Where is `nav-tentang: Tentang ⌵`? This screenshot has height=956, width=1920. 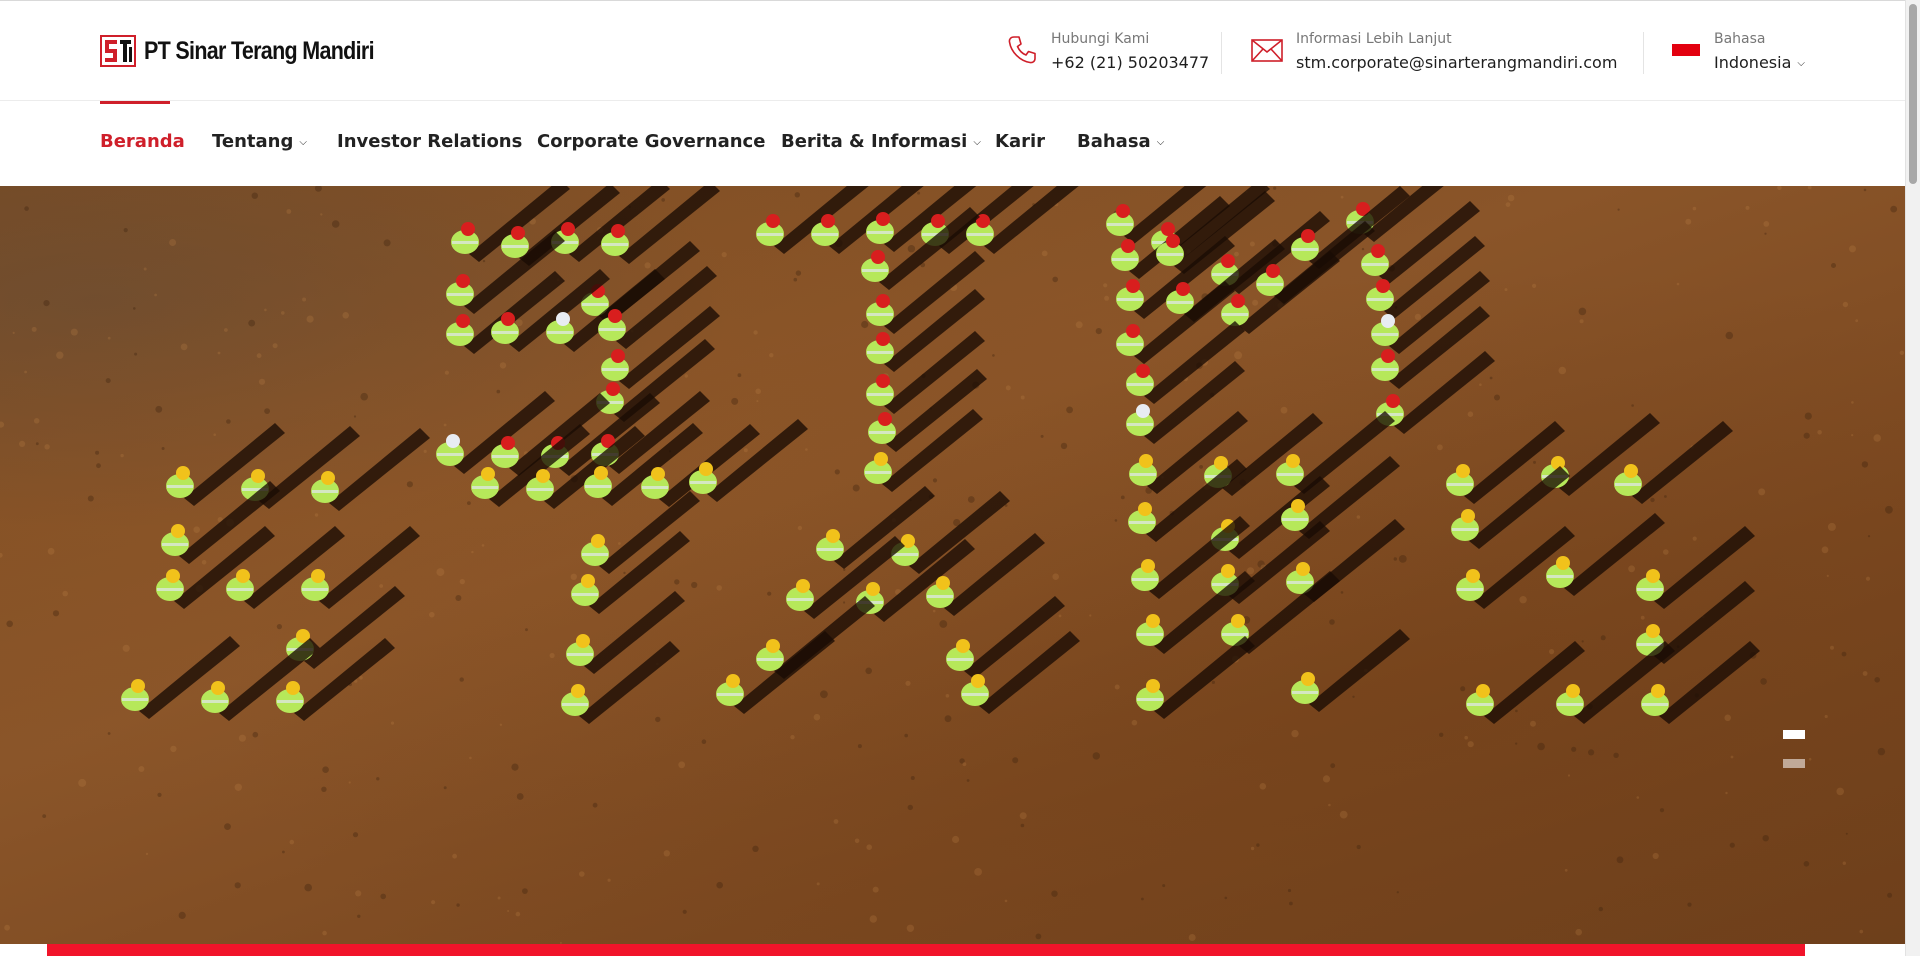 nav-tentang: Tentang ⌵ is located at coordinates (259, 142).